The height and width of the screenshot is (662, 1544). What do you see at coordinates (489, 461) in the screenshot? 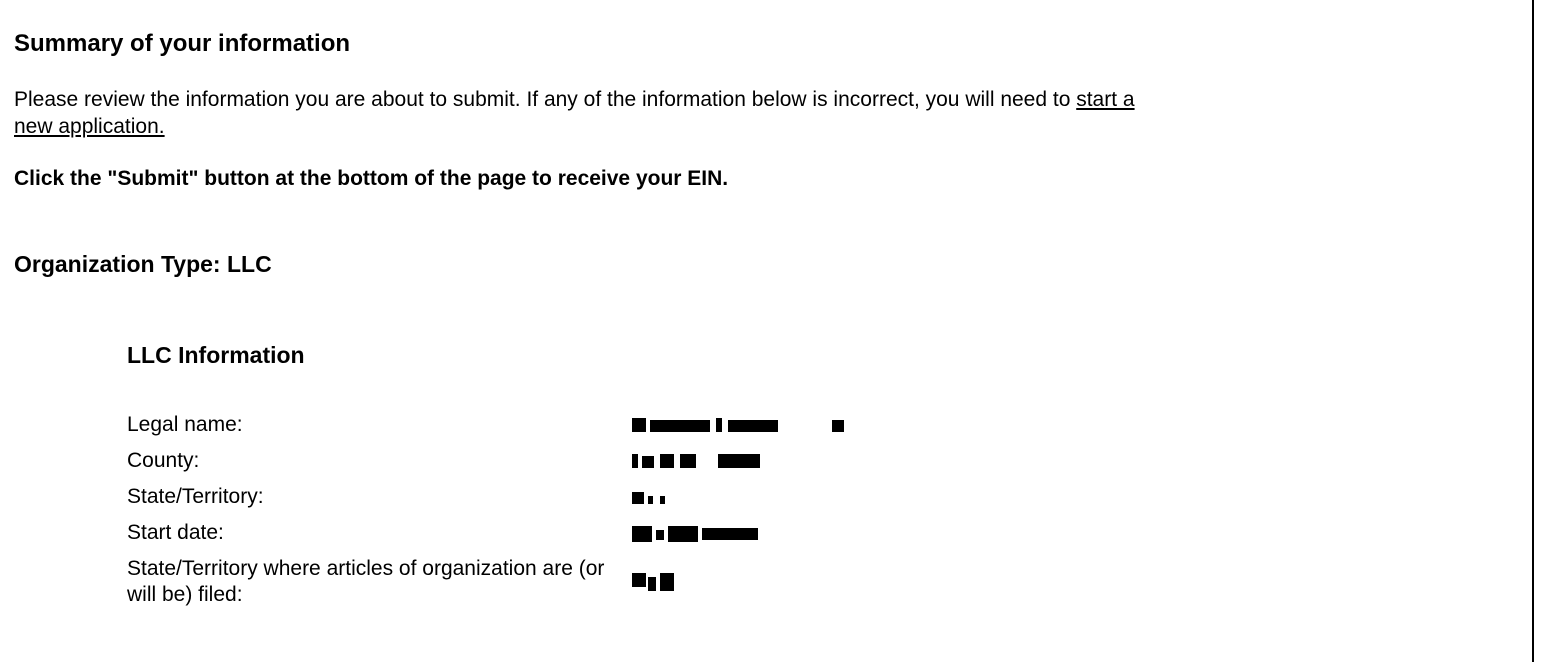
I see `info-row-county: County:` at bounding box center [489, 461].